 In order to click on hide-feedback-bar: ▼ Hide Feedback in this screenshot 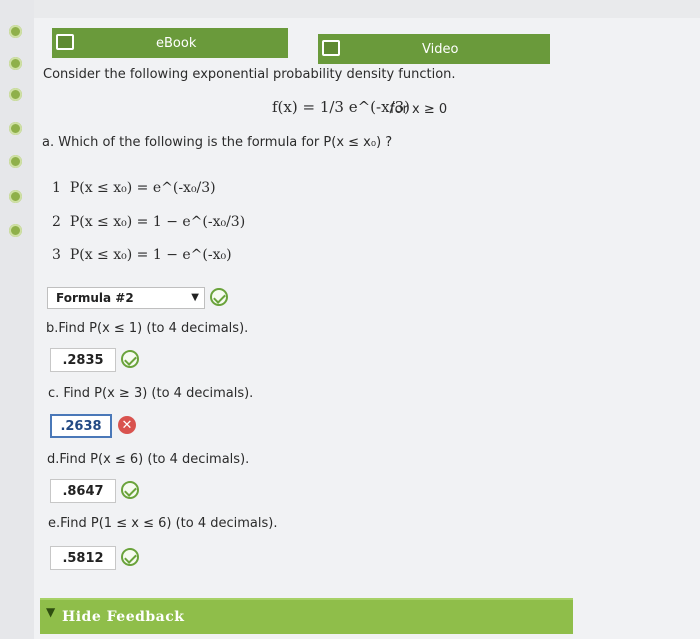, I will do `click(306, 616)`.